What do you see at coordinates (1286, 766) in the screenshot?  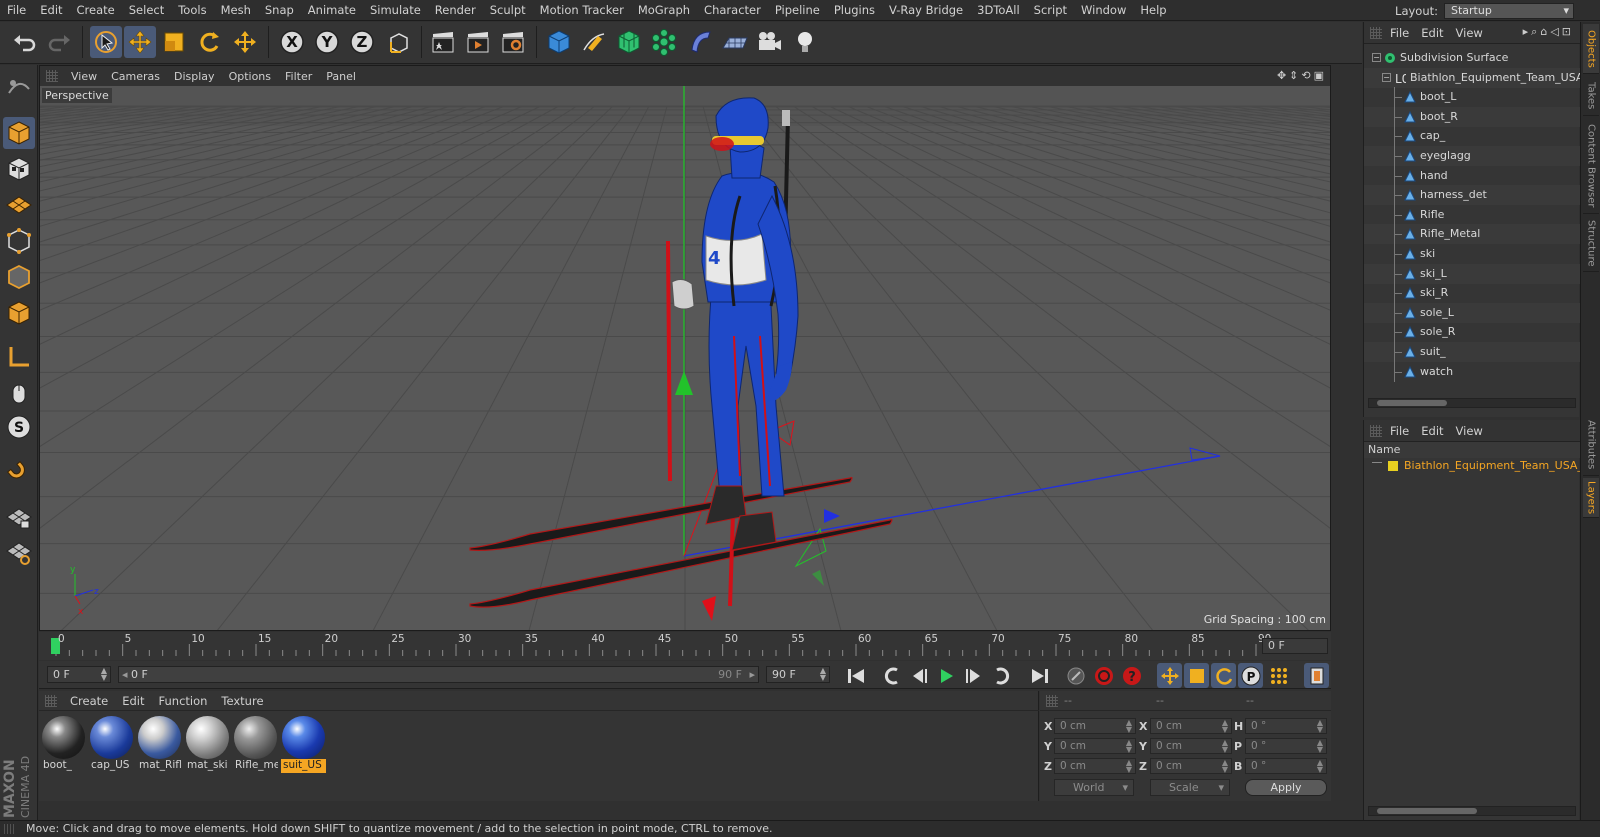 I see `rotation-b-field: 0 ° ▲ ▼` at bounding box center [1286, 766].